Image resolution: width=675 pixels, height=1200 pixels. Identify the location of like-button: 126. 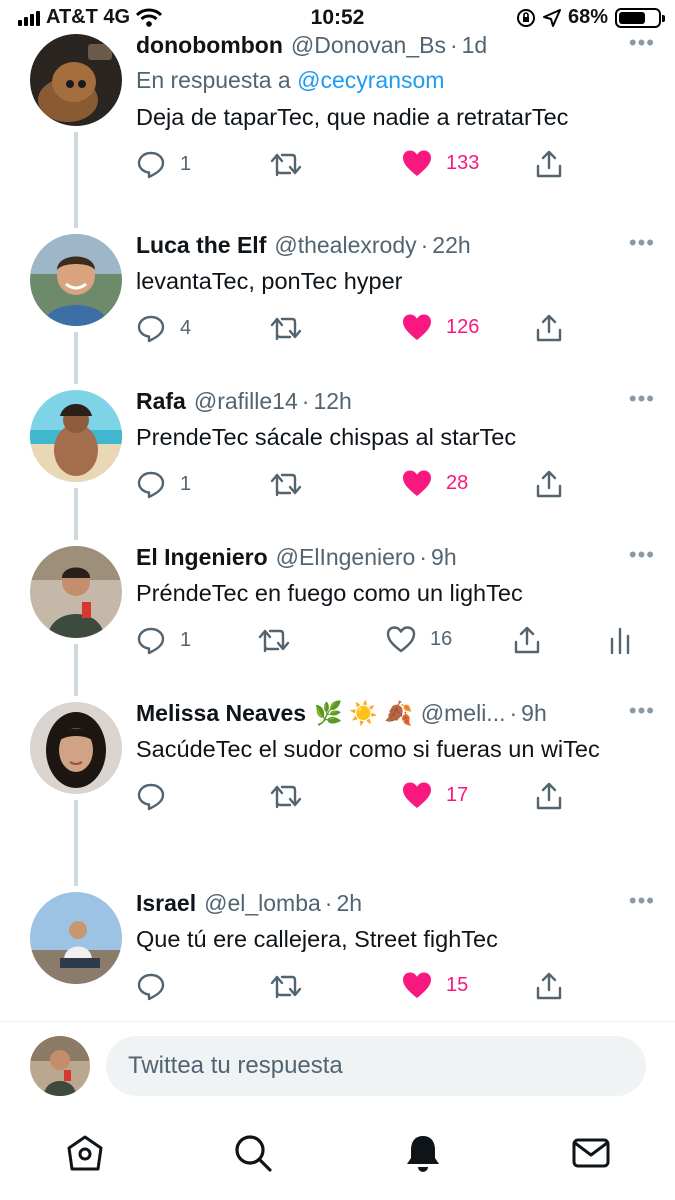
(440, 327).